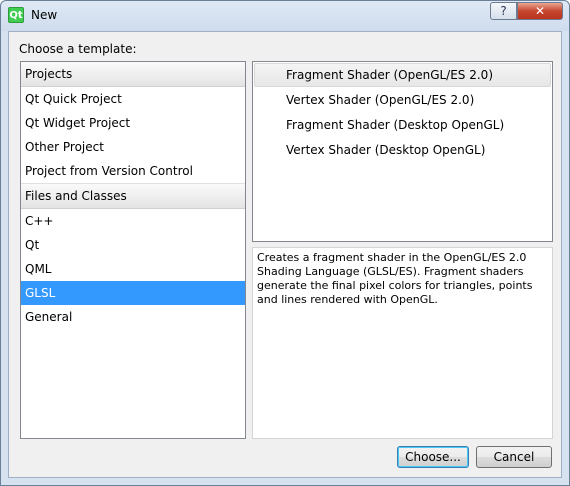 This screenshot has width=570, height=486. What do you see at coordinates (133, 99) in the screenshot?
I see `category-item-qt-quick-project: Qt Quick Project` at bounding box center [133, 99].